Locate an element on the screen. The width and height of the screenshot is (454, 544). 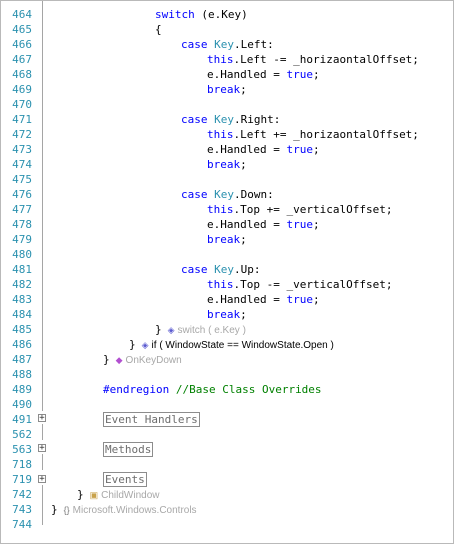
line-row: 480 is located at coordinates (227, 254).